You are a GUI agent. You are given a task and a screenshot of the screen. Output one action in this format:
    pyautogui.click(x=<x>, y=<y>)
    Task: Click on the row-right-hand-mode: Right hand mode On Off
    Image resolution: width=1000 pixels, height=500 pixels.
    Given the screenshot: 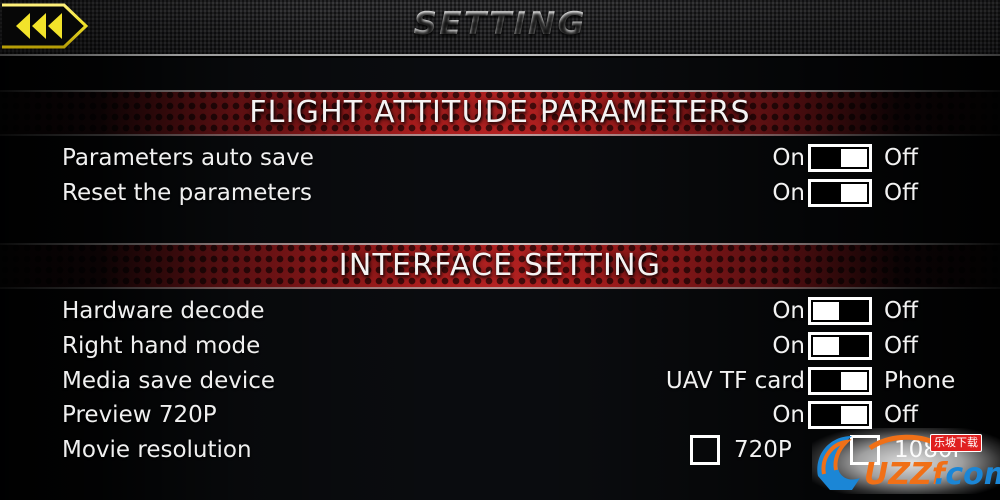 What is the action you would take?
    pyautogui.click(x=500, y=346)
    